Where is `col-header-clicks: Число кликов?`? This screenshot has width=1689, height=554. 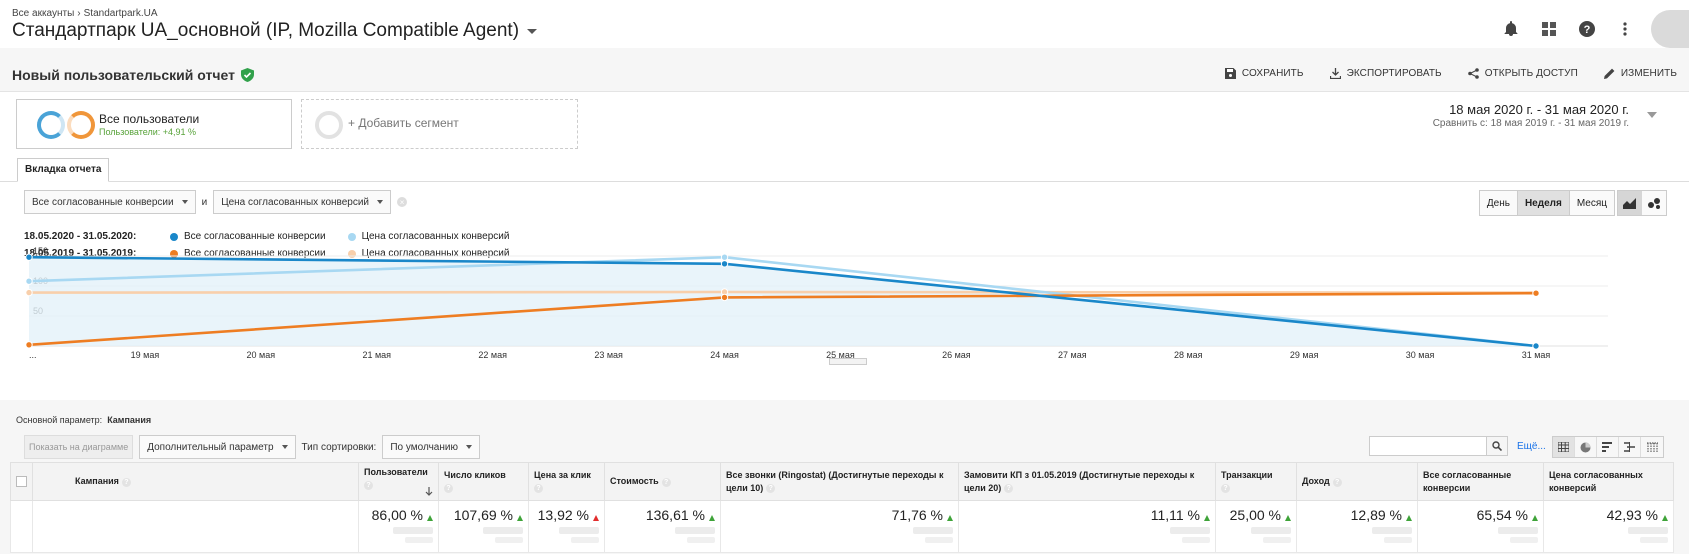 col-header-clicks: Число кликов? is located at coordinates (483, 481).